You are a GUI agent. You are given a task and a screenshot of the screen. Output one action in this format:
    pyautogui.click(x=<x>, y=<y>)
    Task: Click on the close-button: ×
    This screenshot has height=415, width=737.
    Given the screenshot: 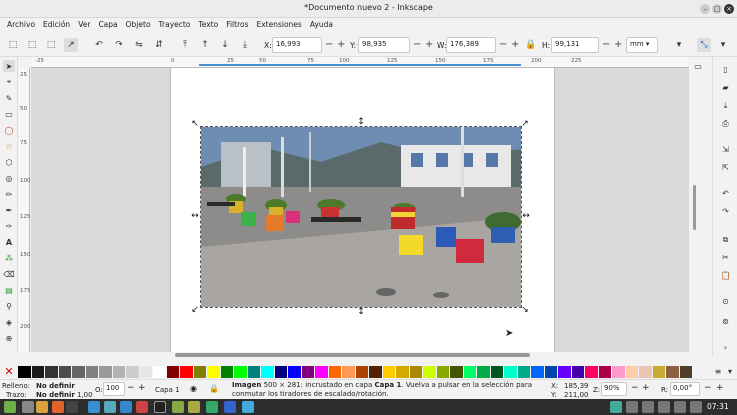 What is the action you would take?
    pyautogui.click(x=729, y=9)
    